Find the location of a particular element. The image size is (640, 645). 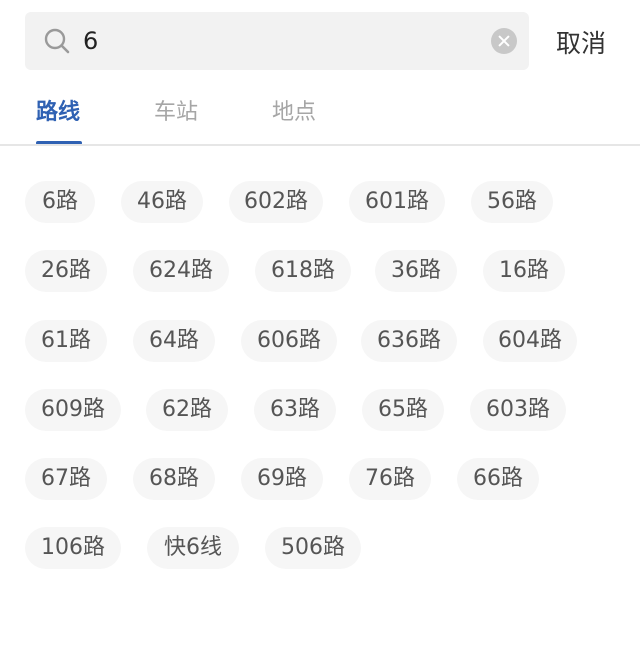

route-chip: 46路 is located at coordinates (162, 202).